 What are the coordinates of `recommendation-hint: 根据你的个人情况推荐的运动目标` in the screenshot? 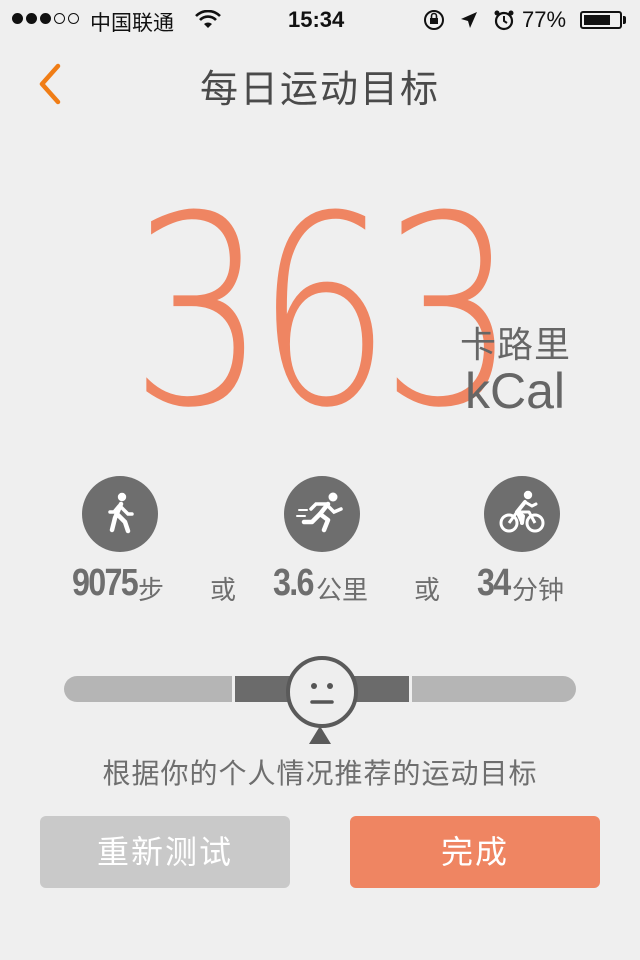 It's located at (320, 773).